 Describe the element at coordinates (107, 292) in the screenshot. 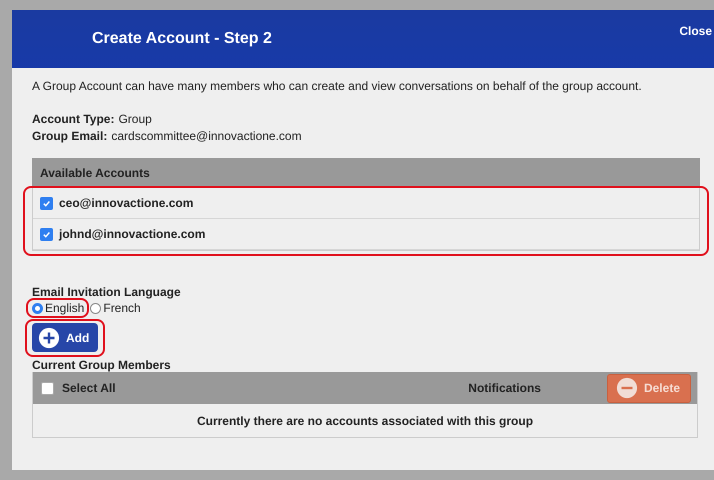

I see `section-heading: Email Invitation Language` at that location.